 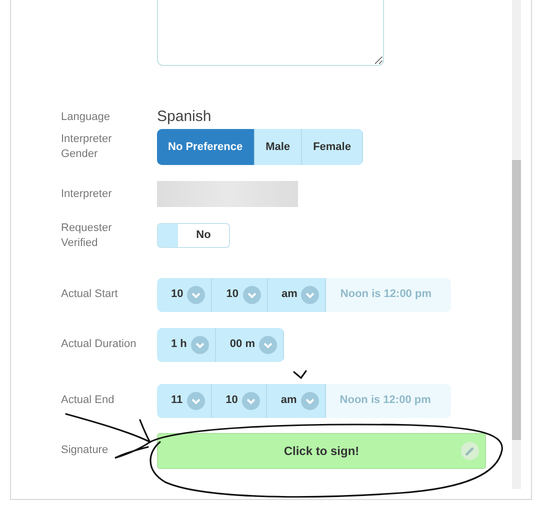 I want to click on scrollbar, so click(x=516, y=244).